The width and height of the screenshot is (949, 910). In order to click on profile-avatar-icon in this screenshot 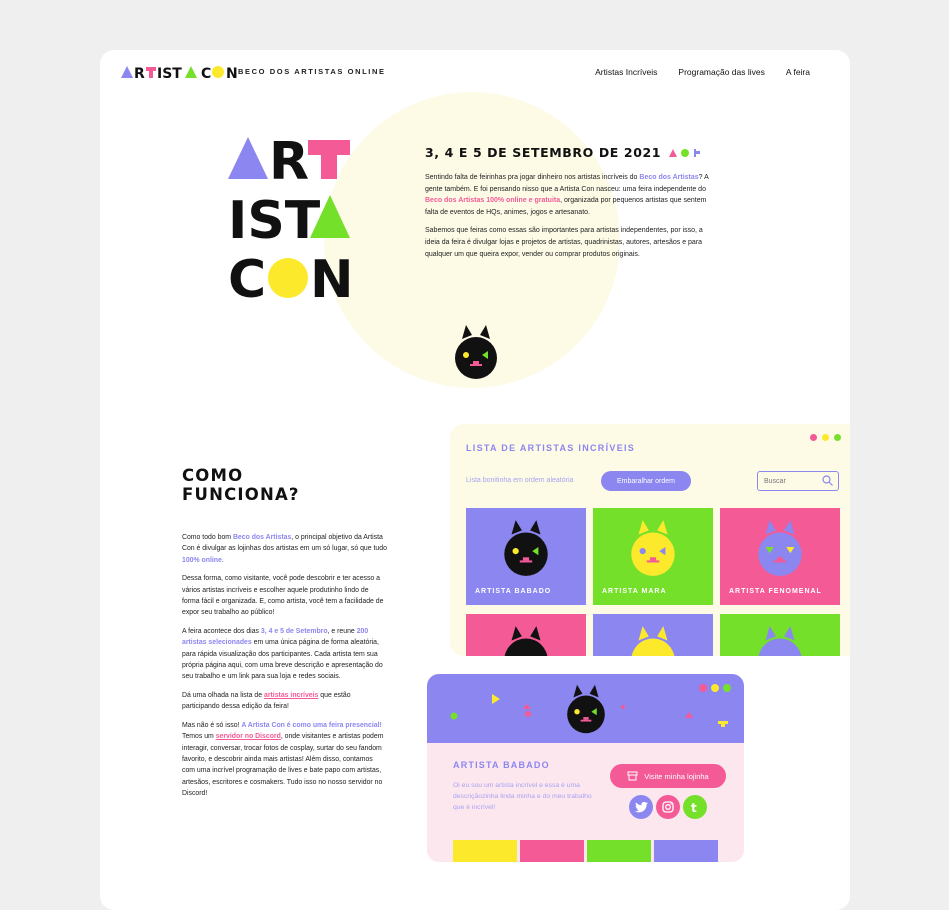, I will do `click(586, 709)`.